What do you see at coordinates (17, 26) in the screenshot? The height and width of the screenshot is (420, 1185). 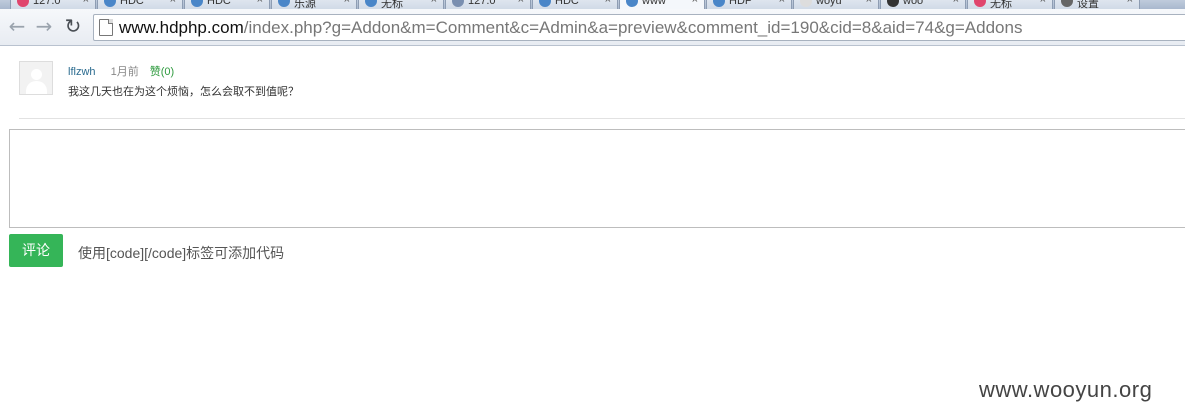 I see `back-button: ←` at bounding box center [17, 26].